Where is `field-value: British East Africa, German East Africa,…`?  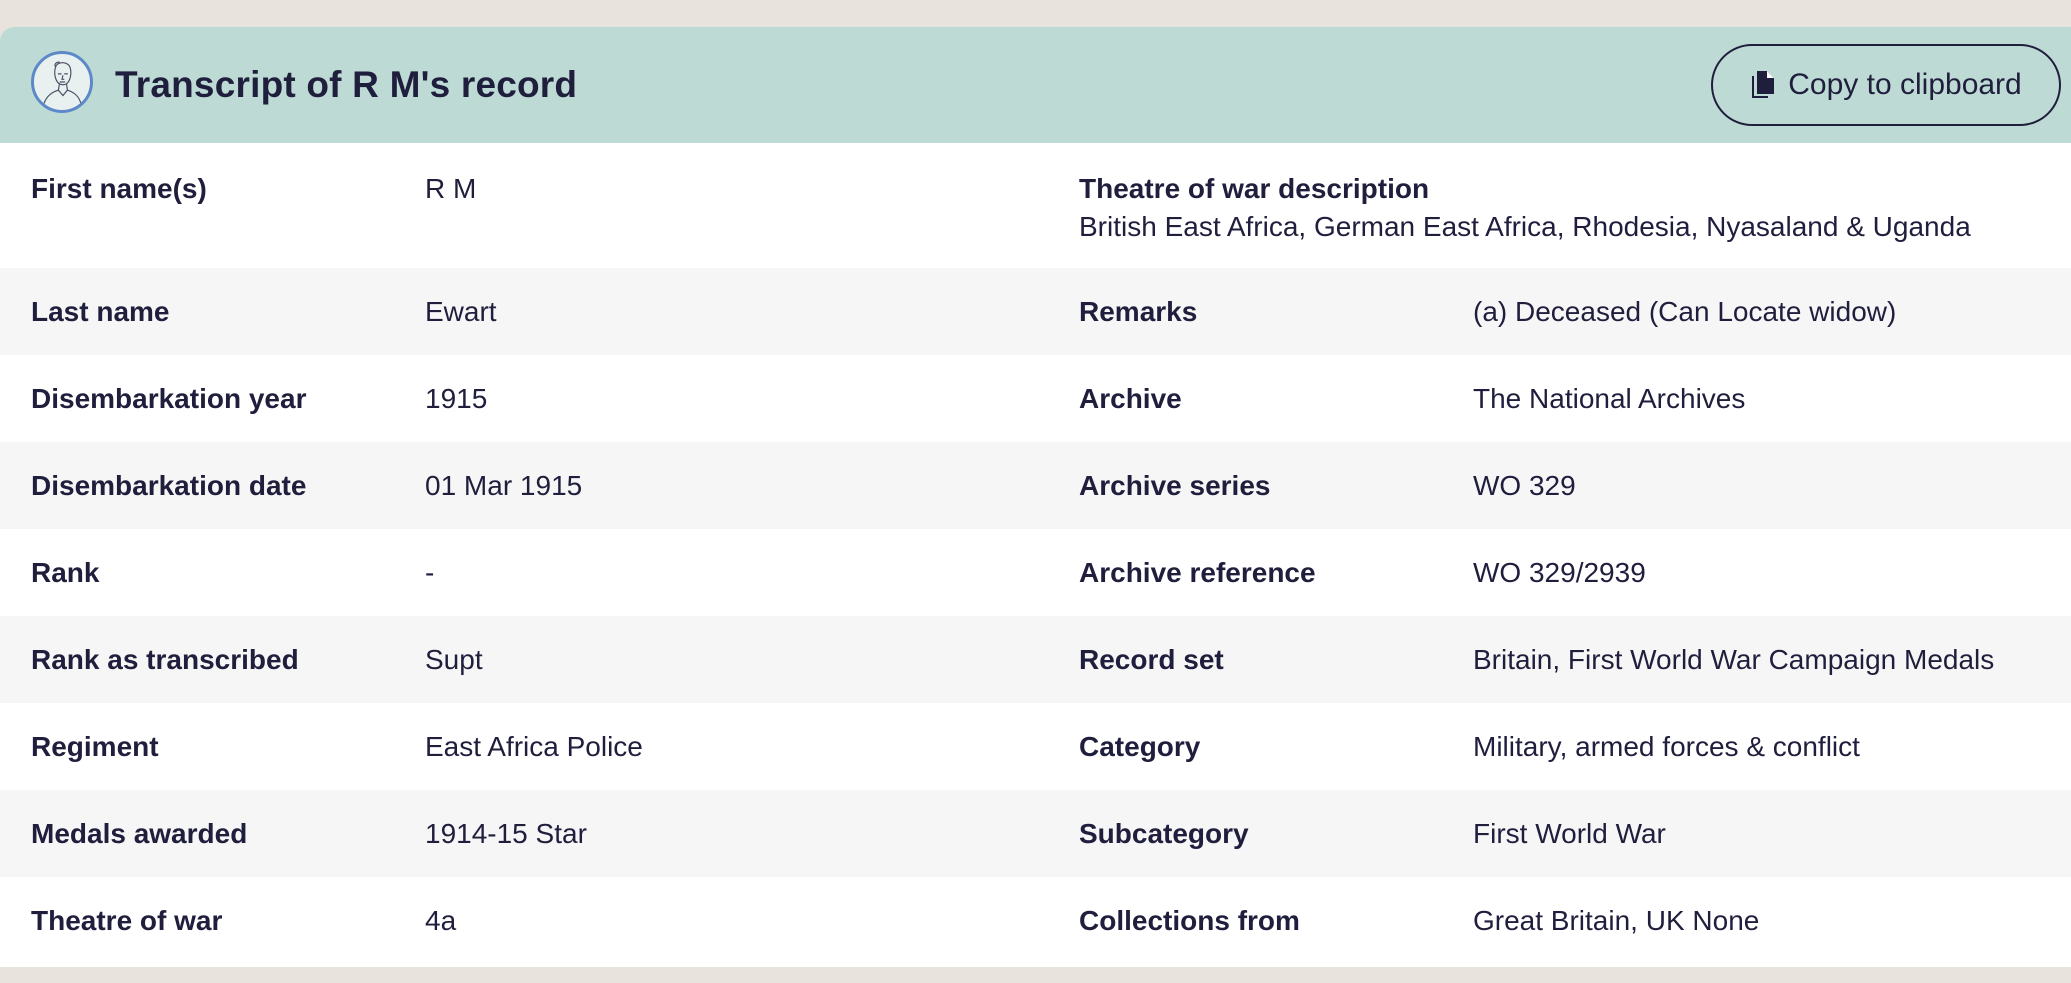
field-value: British East Africa, German East Africa,… is located at coordinates (1525, 226).